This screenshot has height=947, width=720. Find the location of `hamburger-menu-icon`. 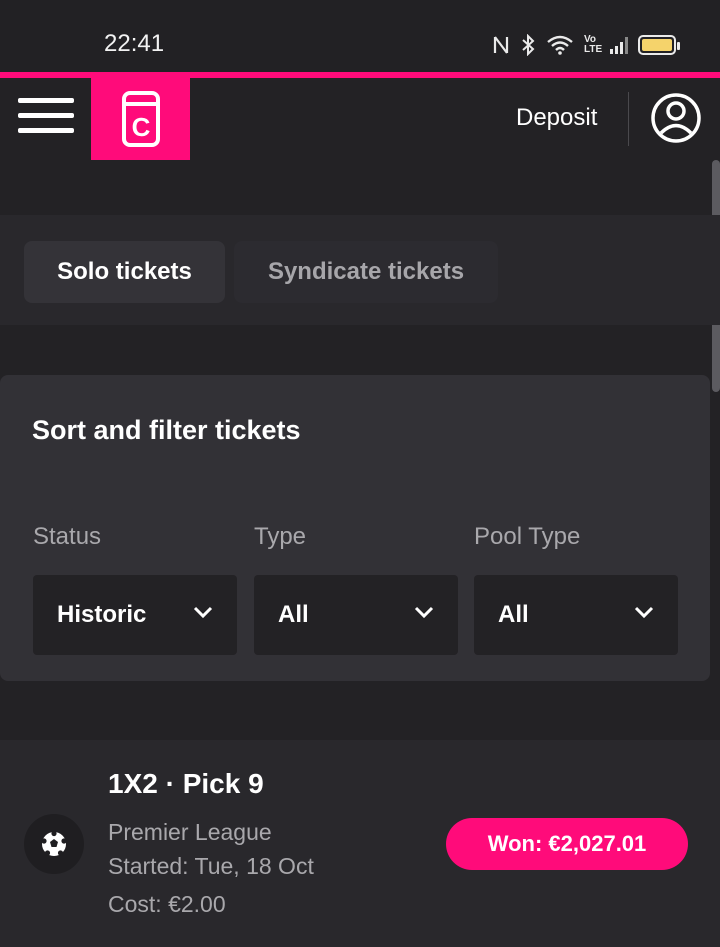

hamburger-menu-icon is located at coordinates (46, 118).